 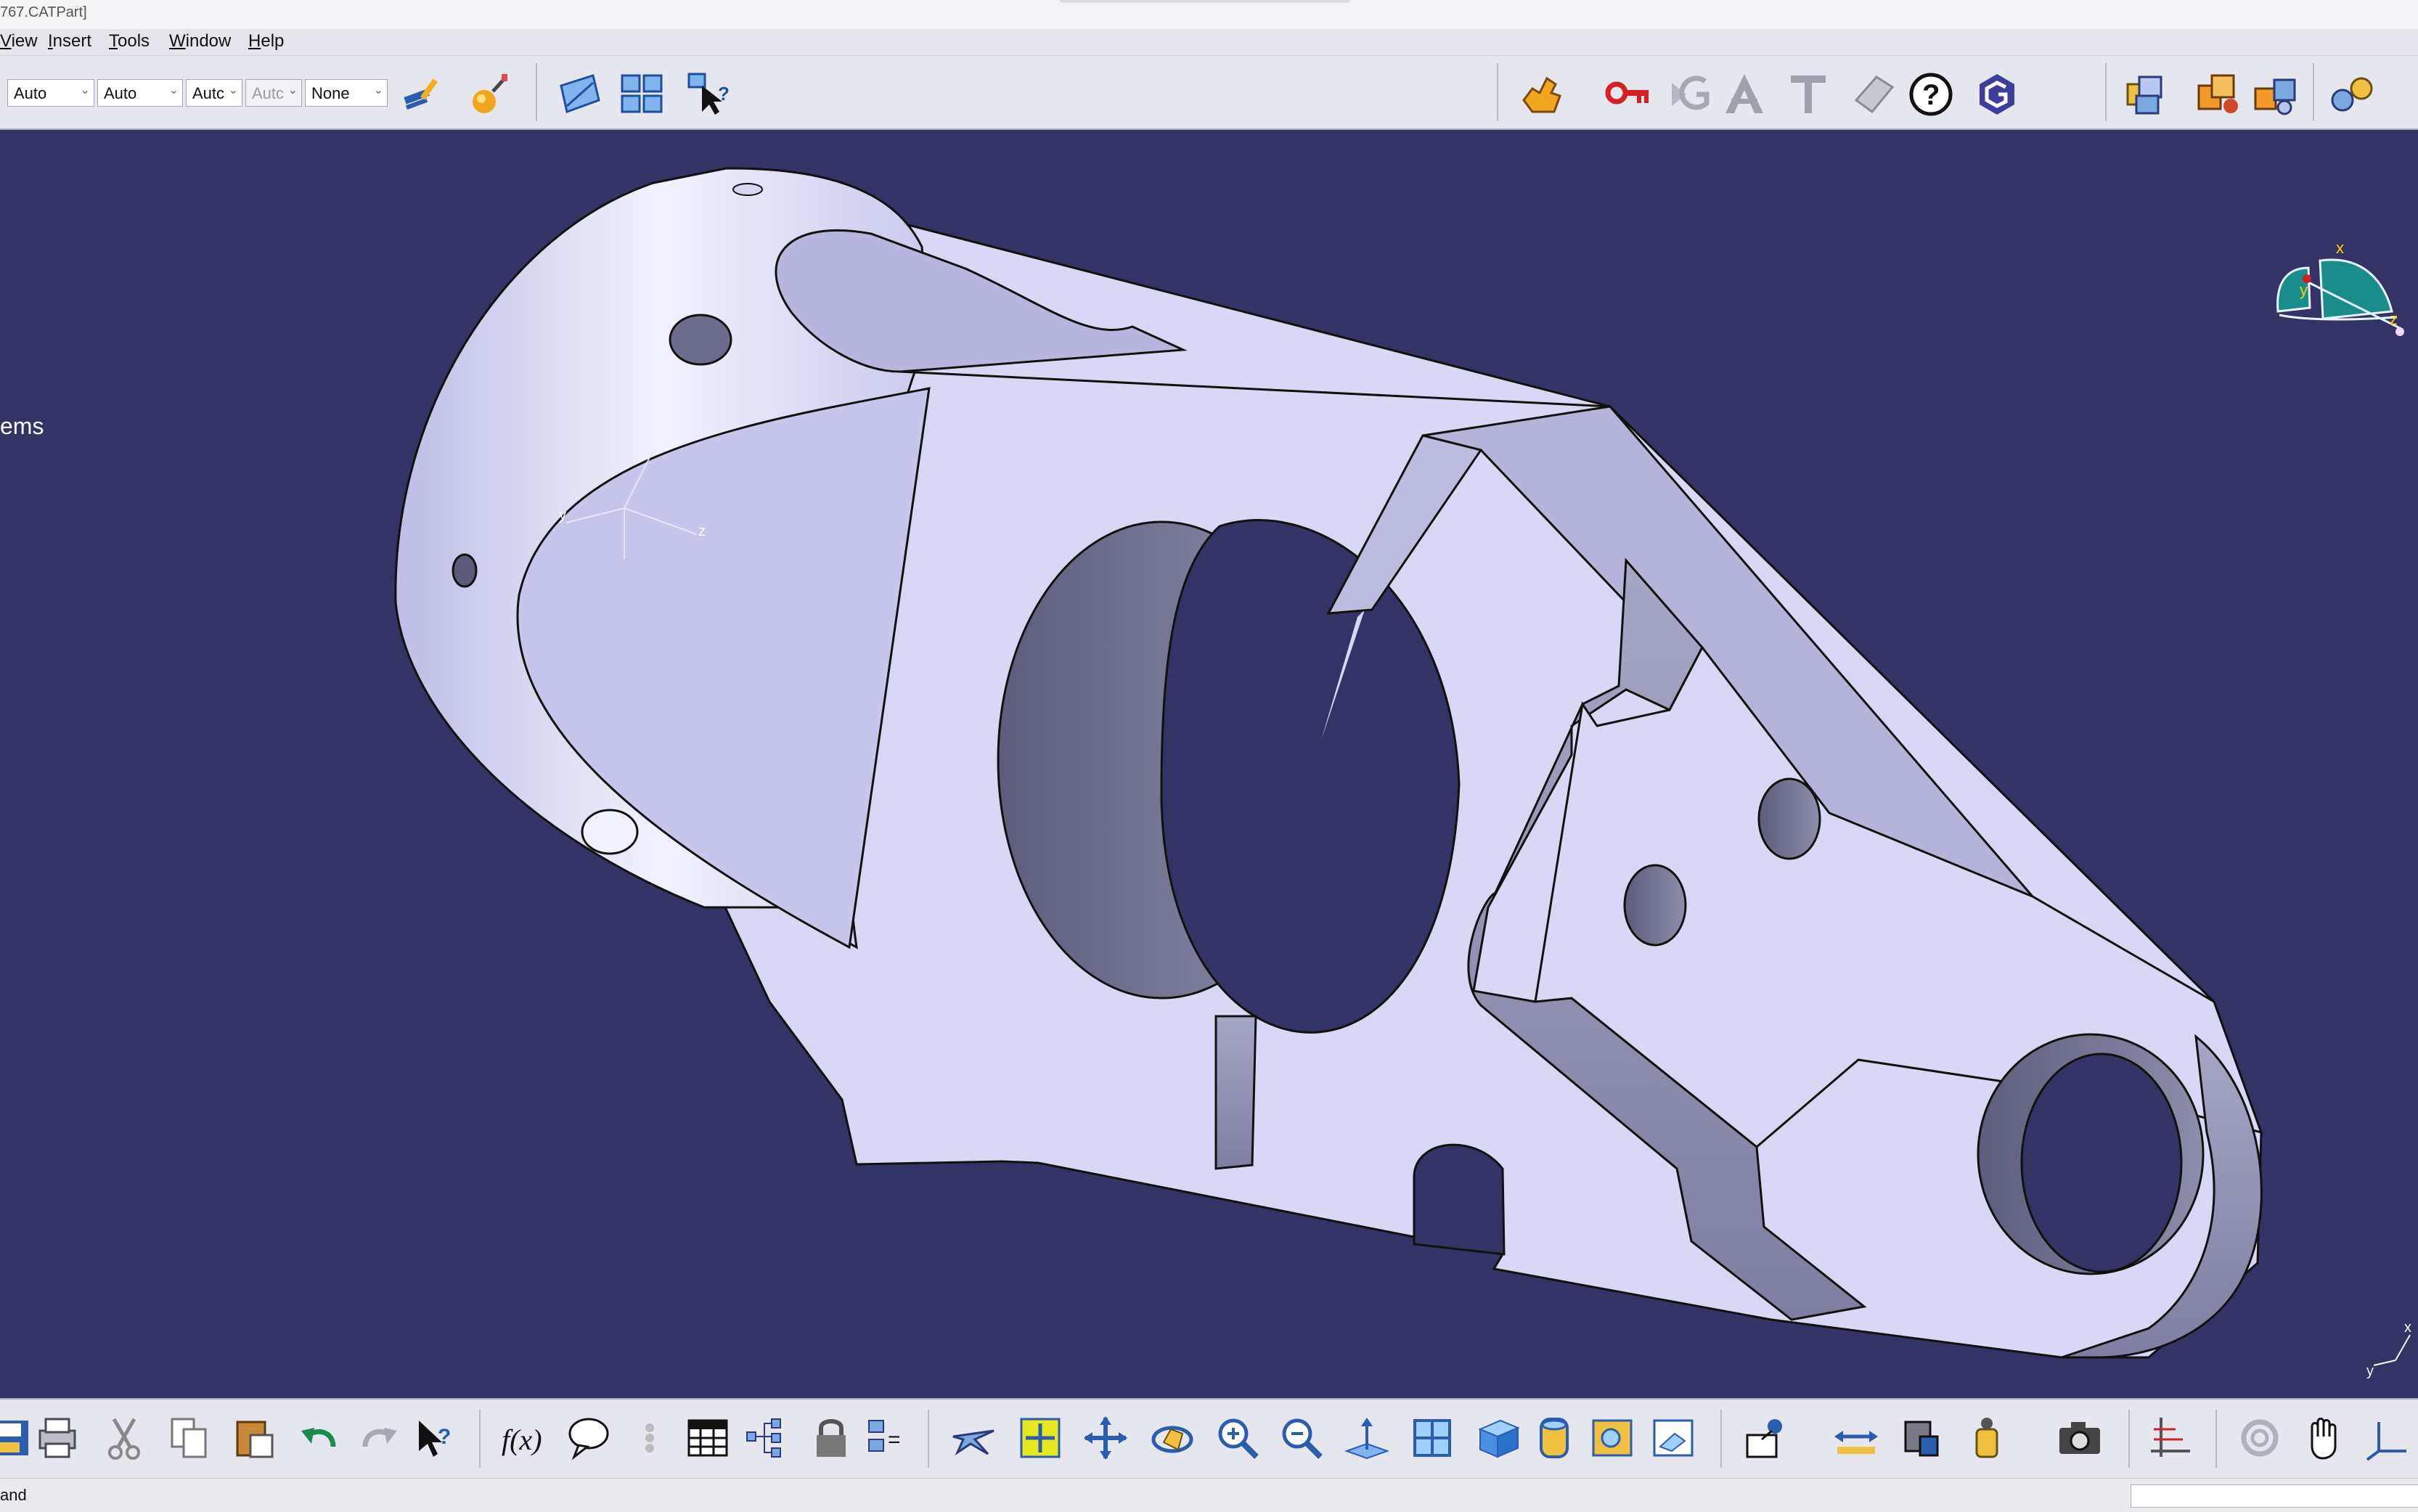 What do you see at coordinates (707, 1438) in the screenshot?
I see `table-icon` at bounding box center [707, 1438].